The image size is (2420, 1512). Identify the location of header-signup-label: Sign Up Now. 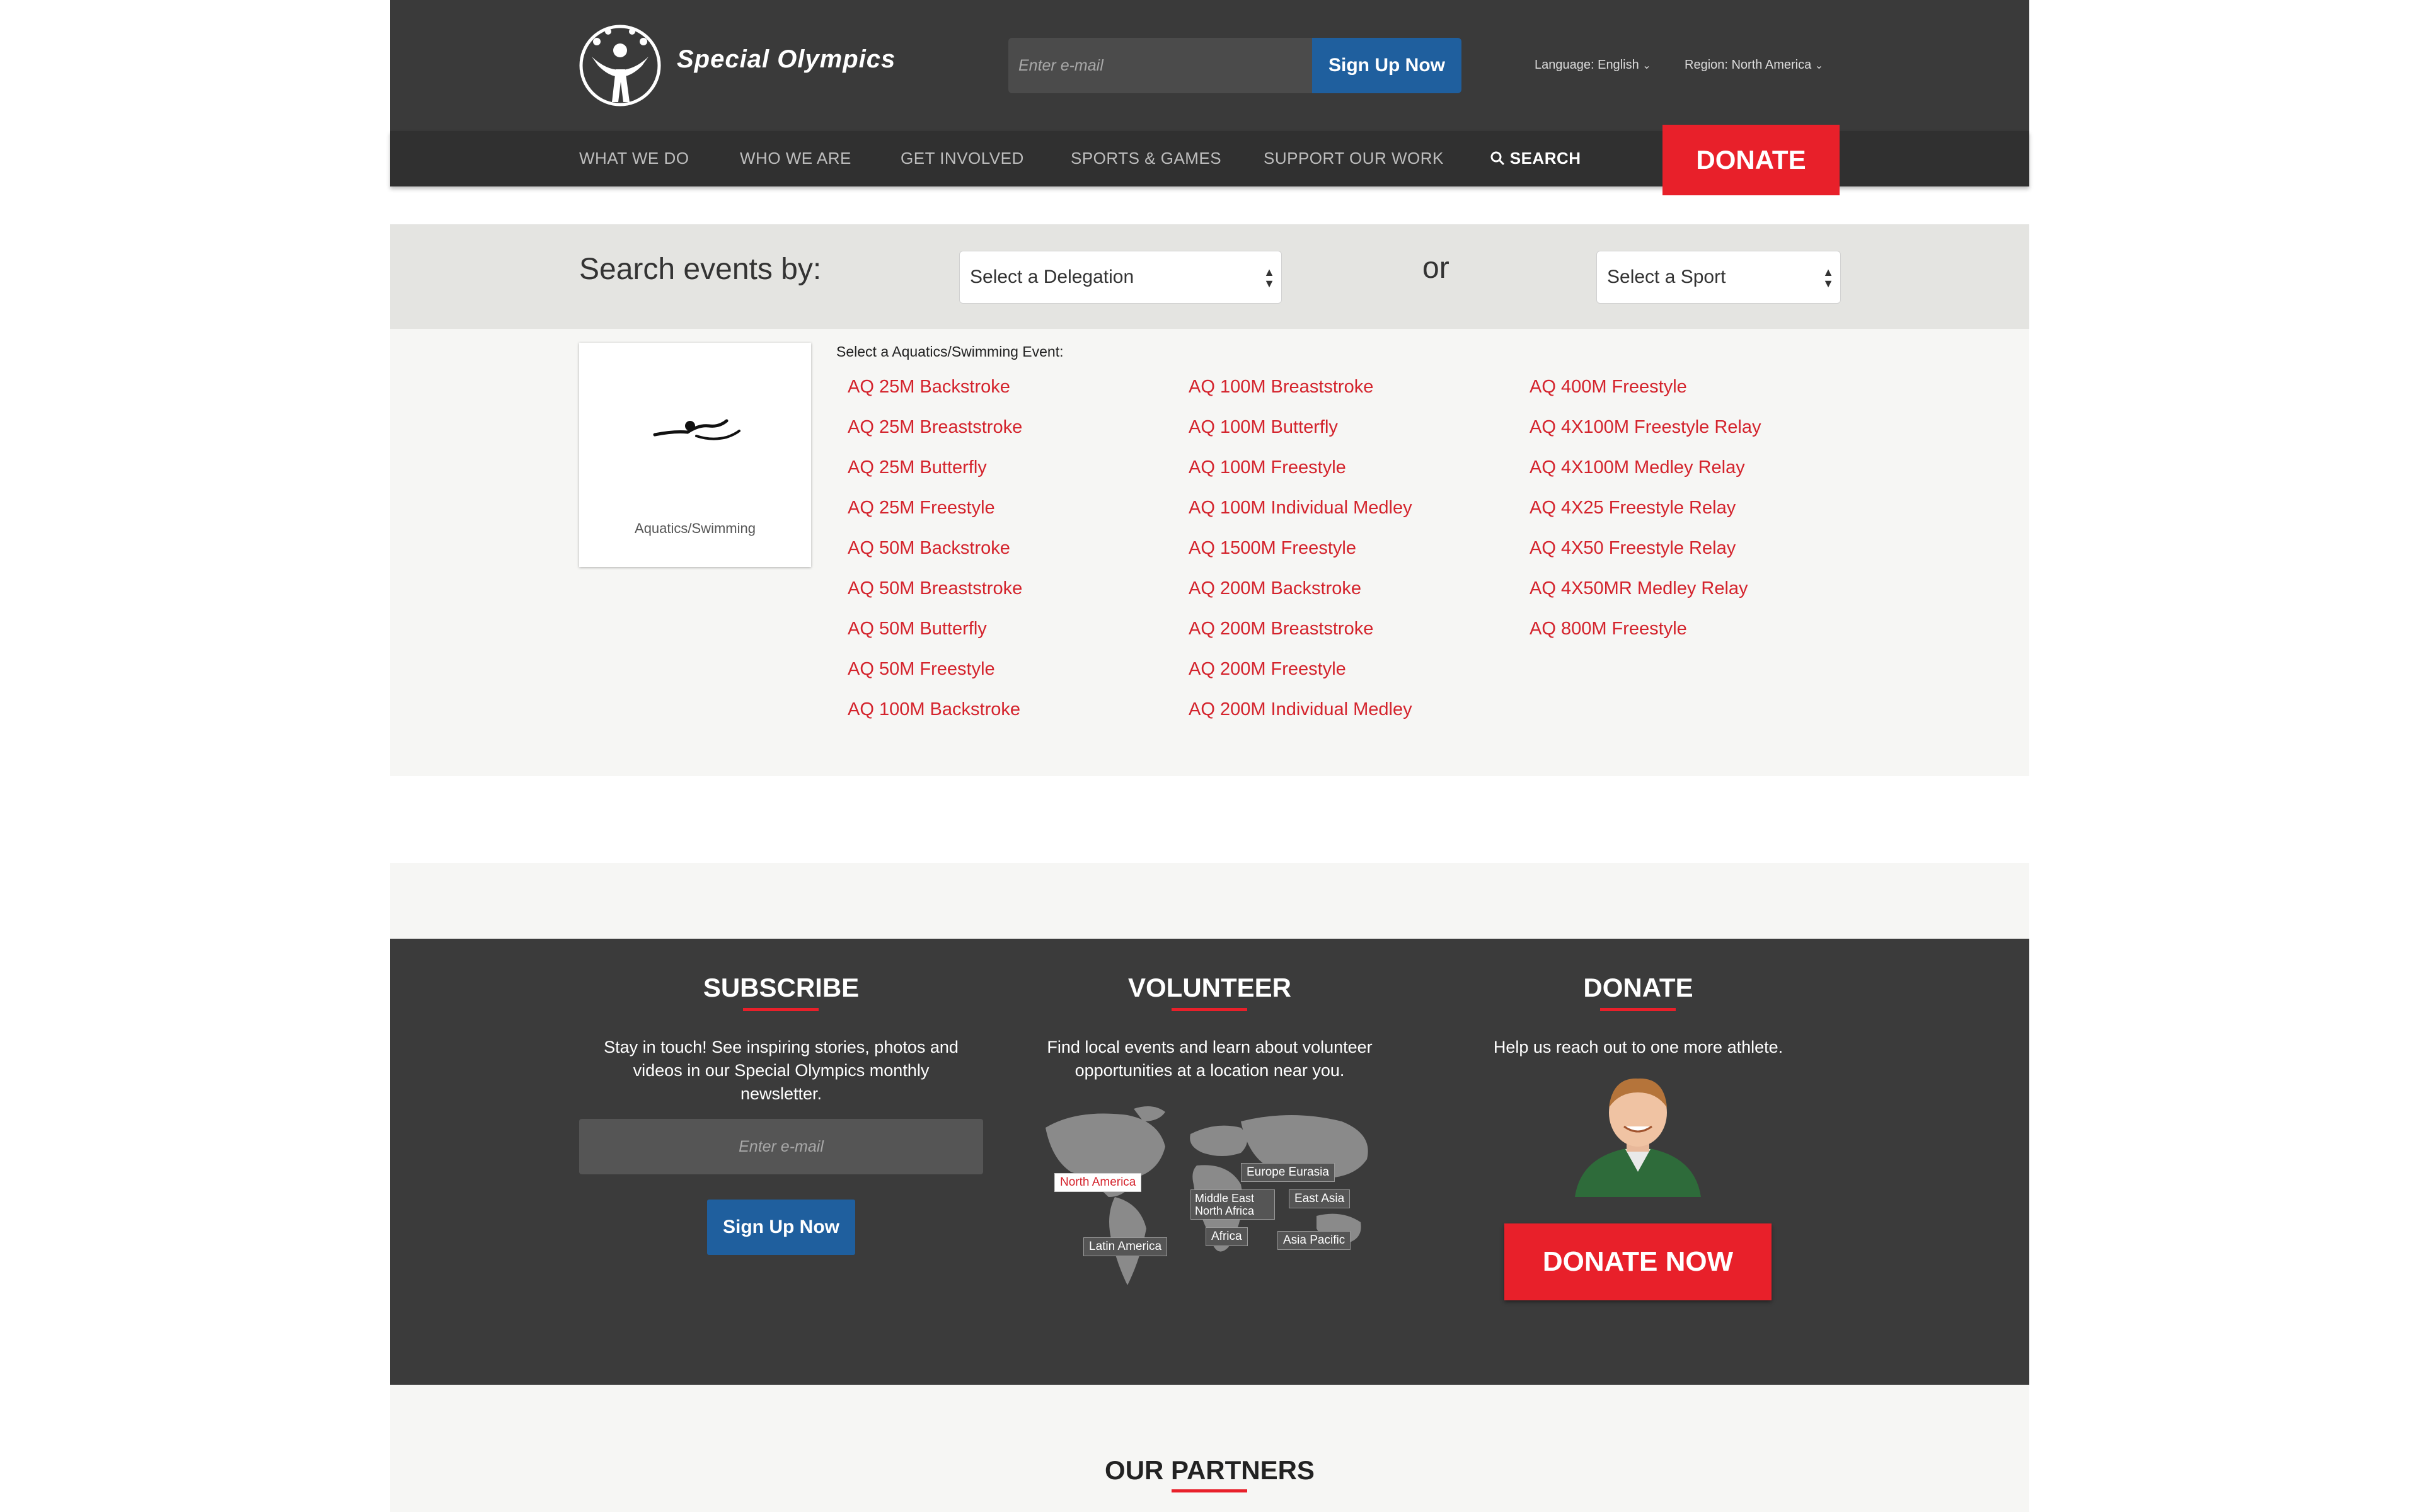
(1386, 65).